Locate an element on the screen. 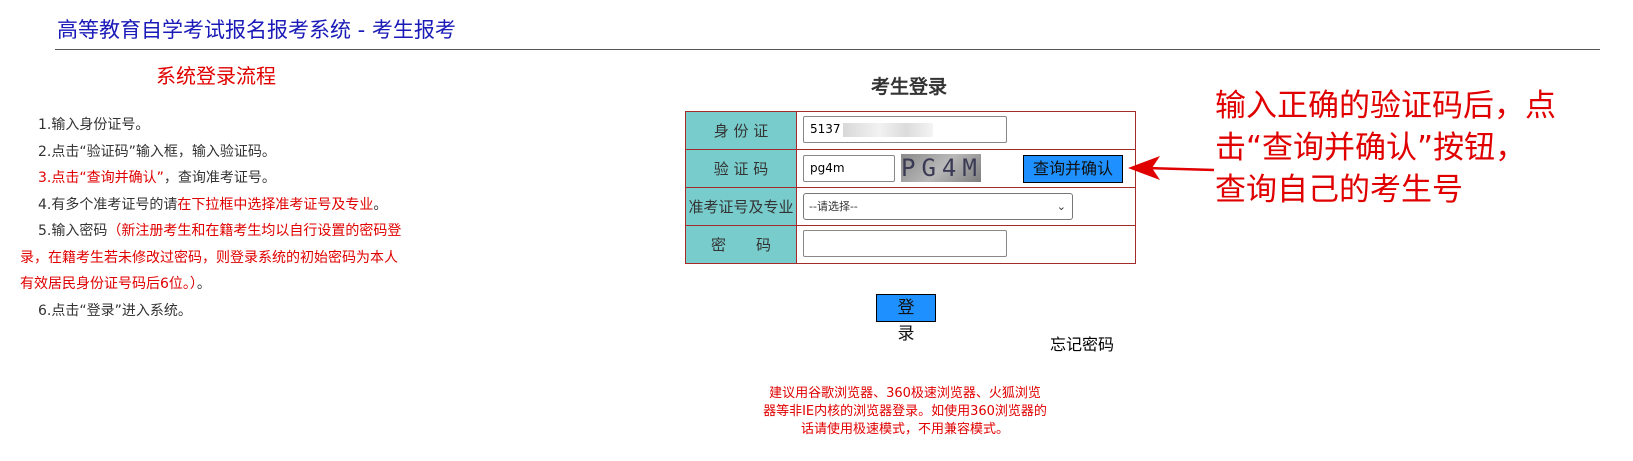  id-input-value: 5137 is located at coordinates (825, 129).